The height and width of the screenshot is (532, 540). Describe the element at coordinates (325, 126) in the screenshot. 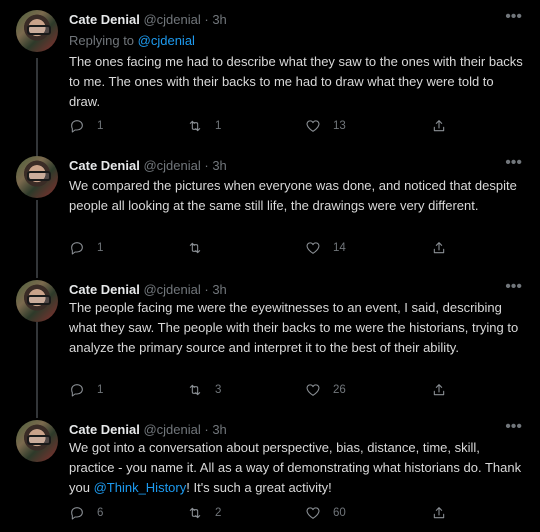

I see `like-button: 13` at that location.